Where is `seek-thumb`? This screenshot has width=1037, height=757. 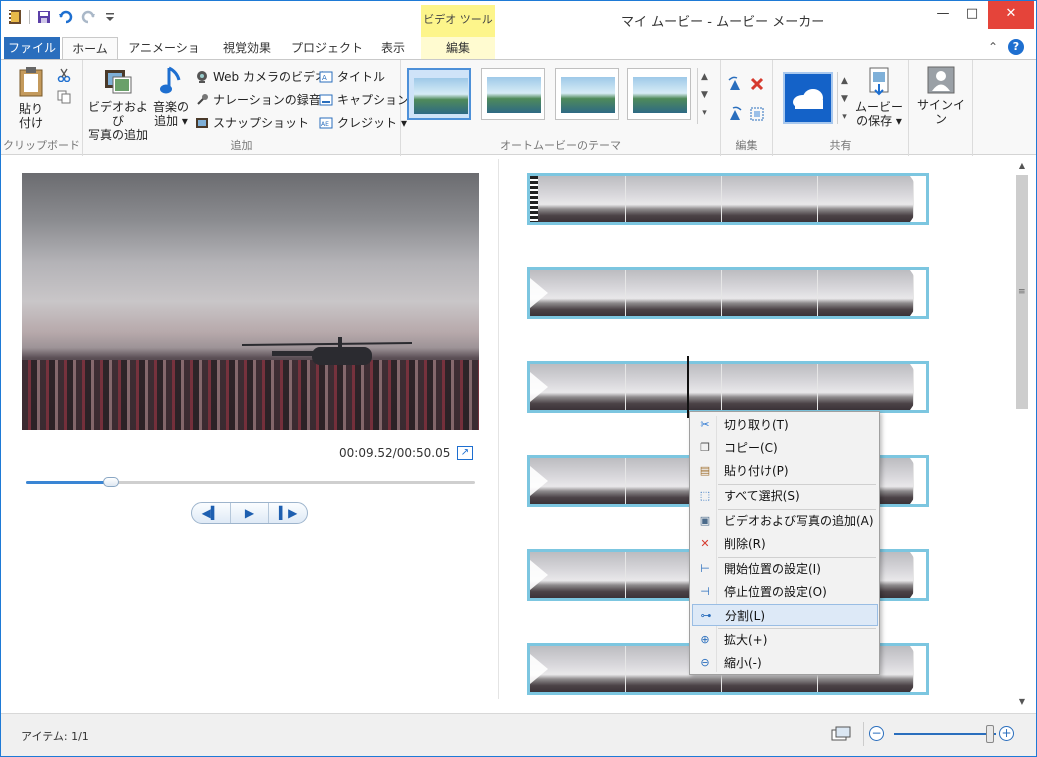
seek-thumb is located at coordinates (111, 482).